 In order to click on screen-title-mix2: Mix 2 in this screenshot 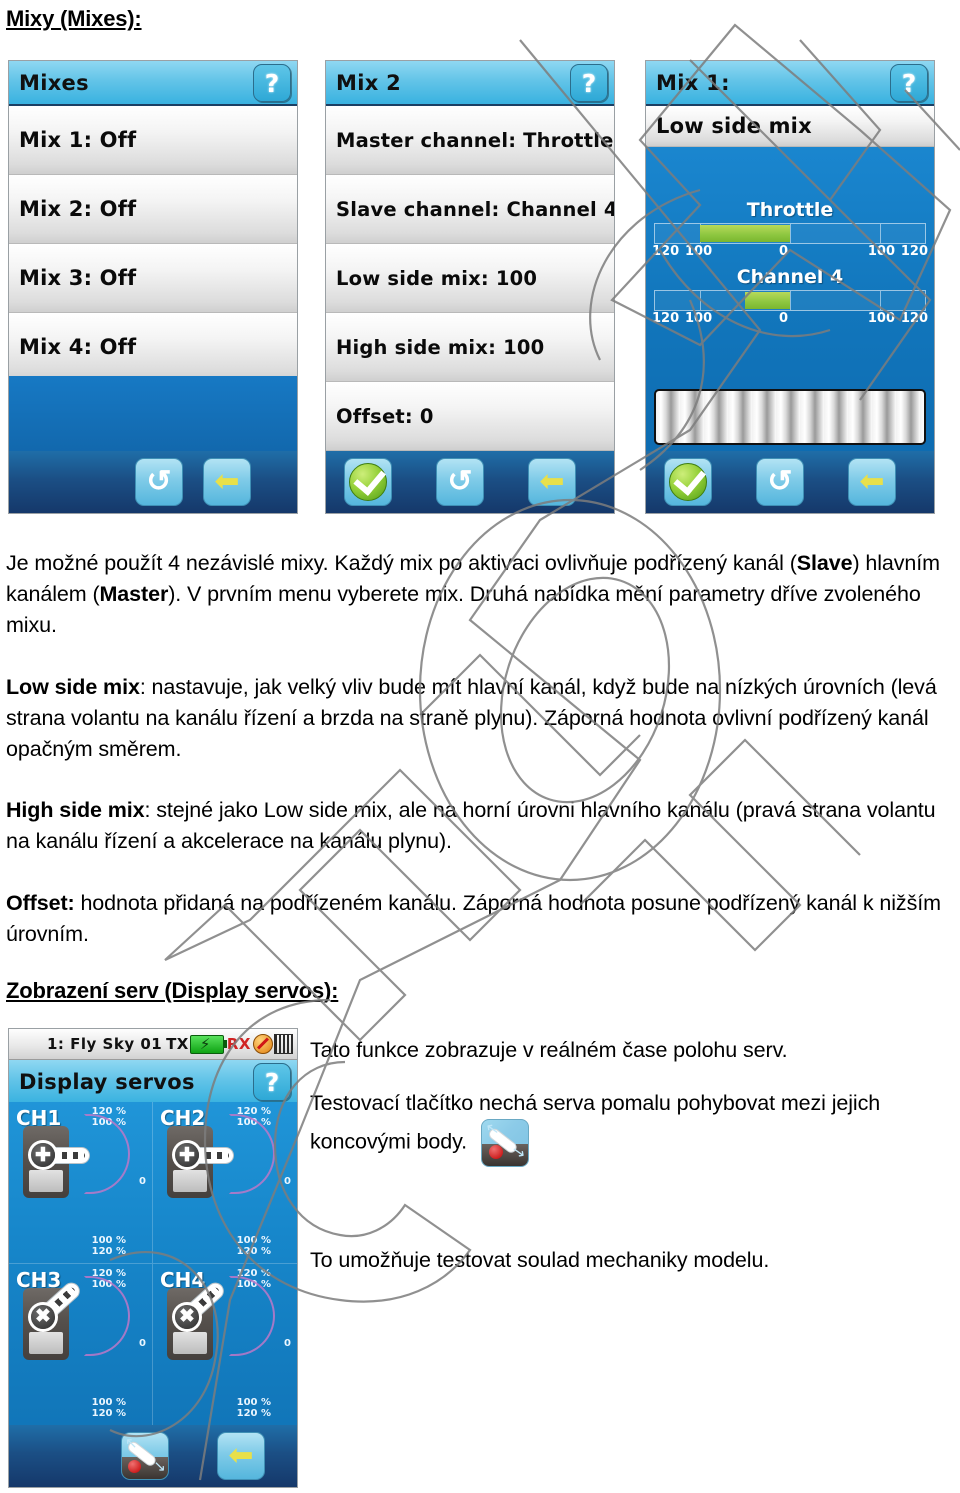, I will do `click(369, 82)`.